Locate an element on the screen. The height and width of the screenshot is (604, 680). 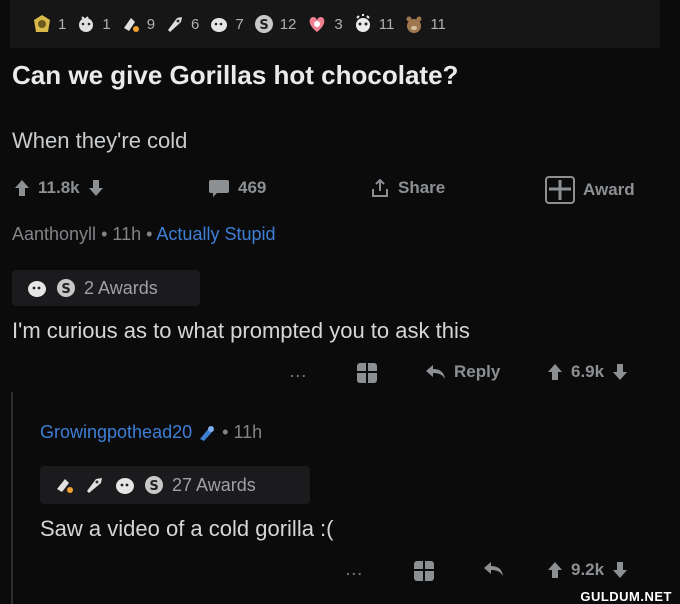
share-icon is located at coordinates (380, 188).